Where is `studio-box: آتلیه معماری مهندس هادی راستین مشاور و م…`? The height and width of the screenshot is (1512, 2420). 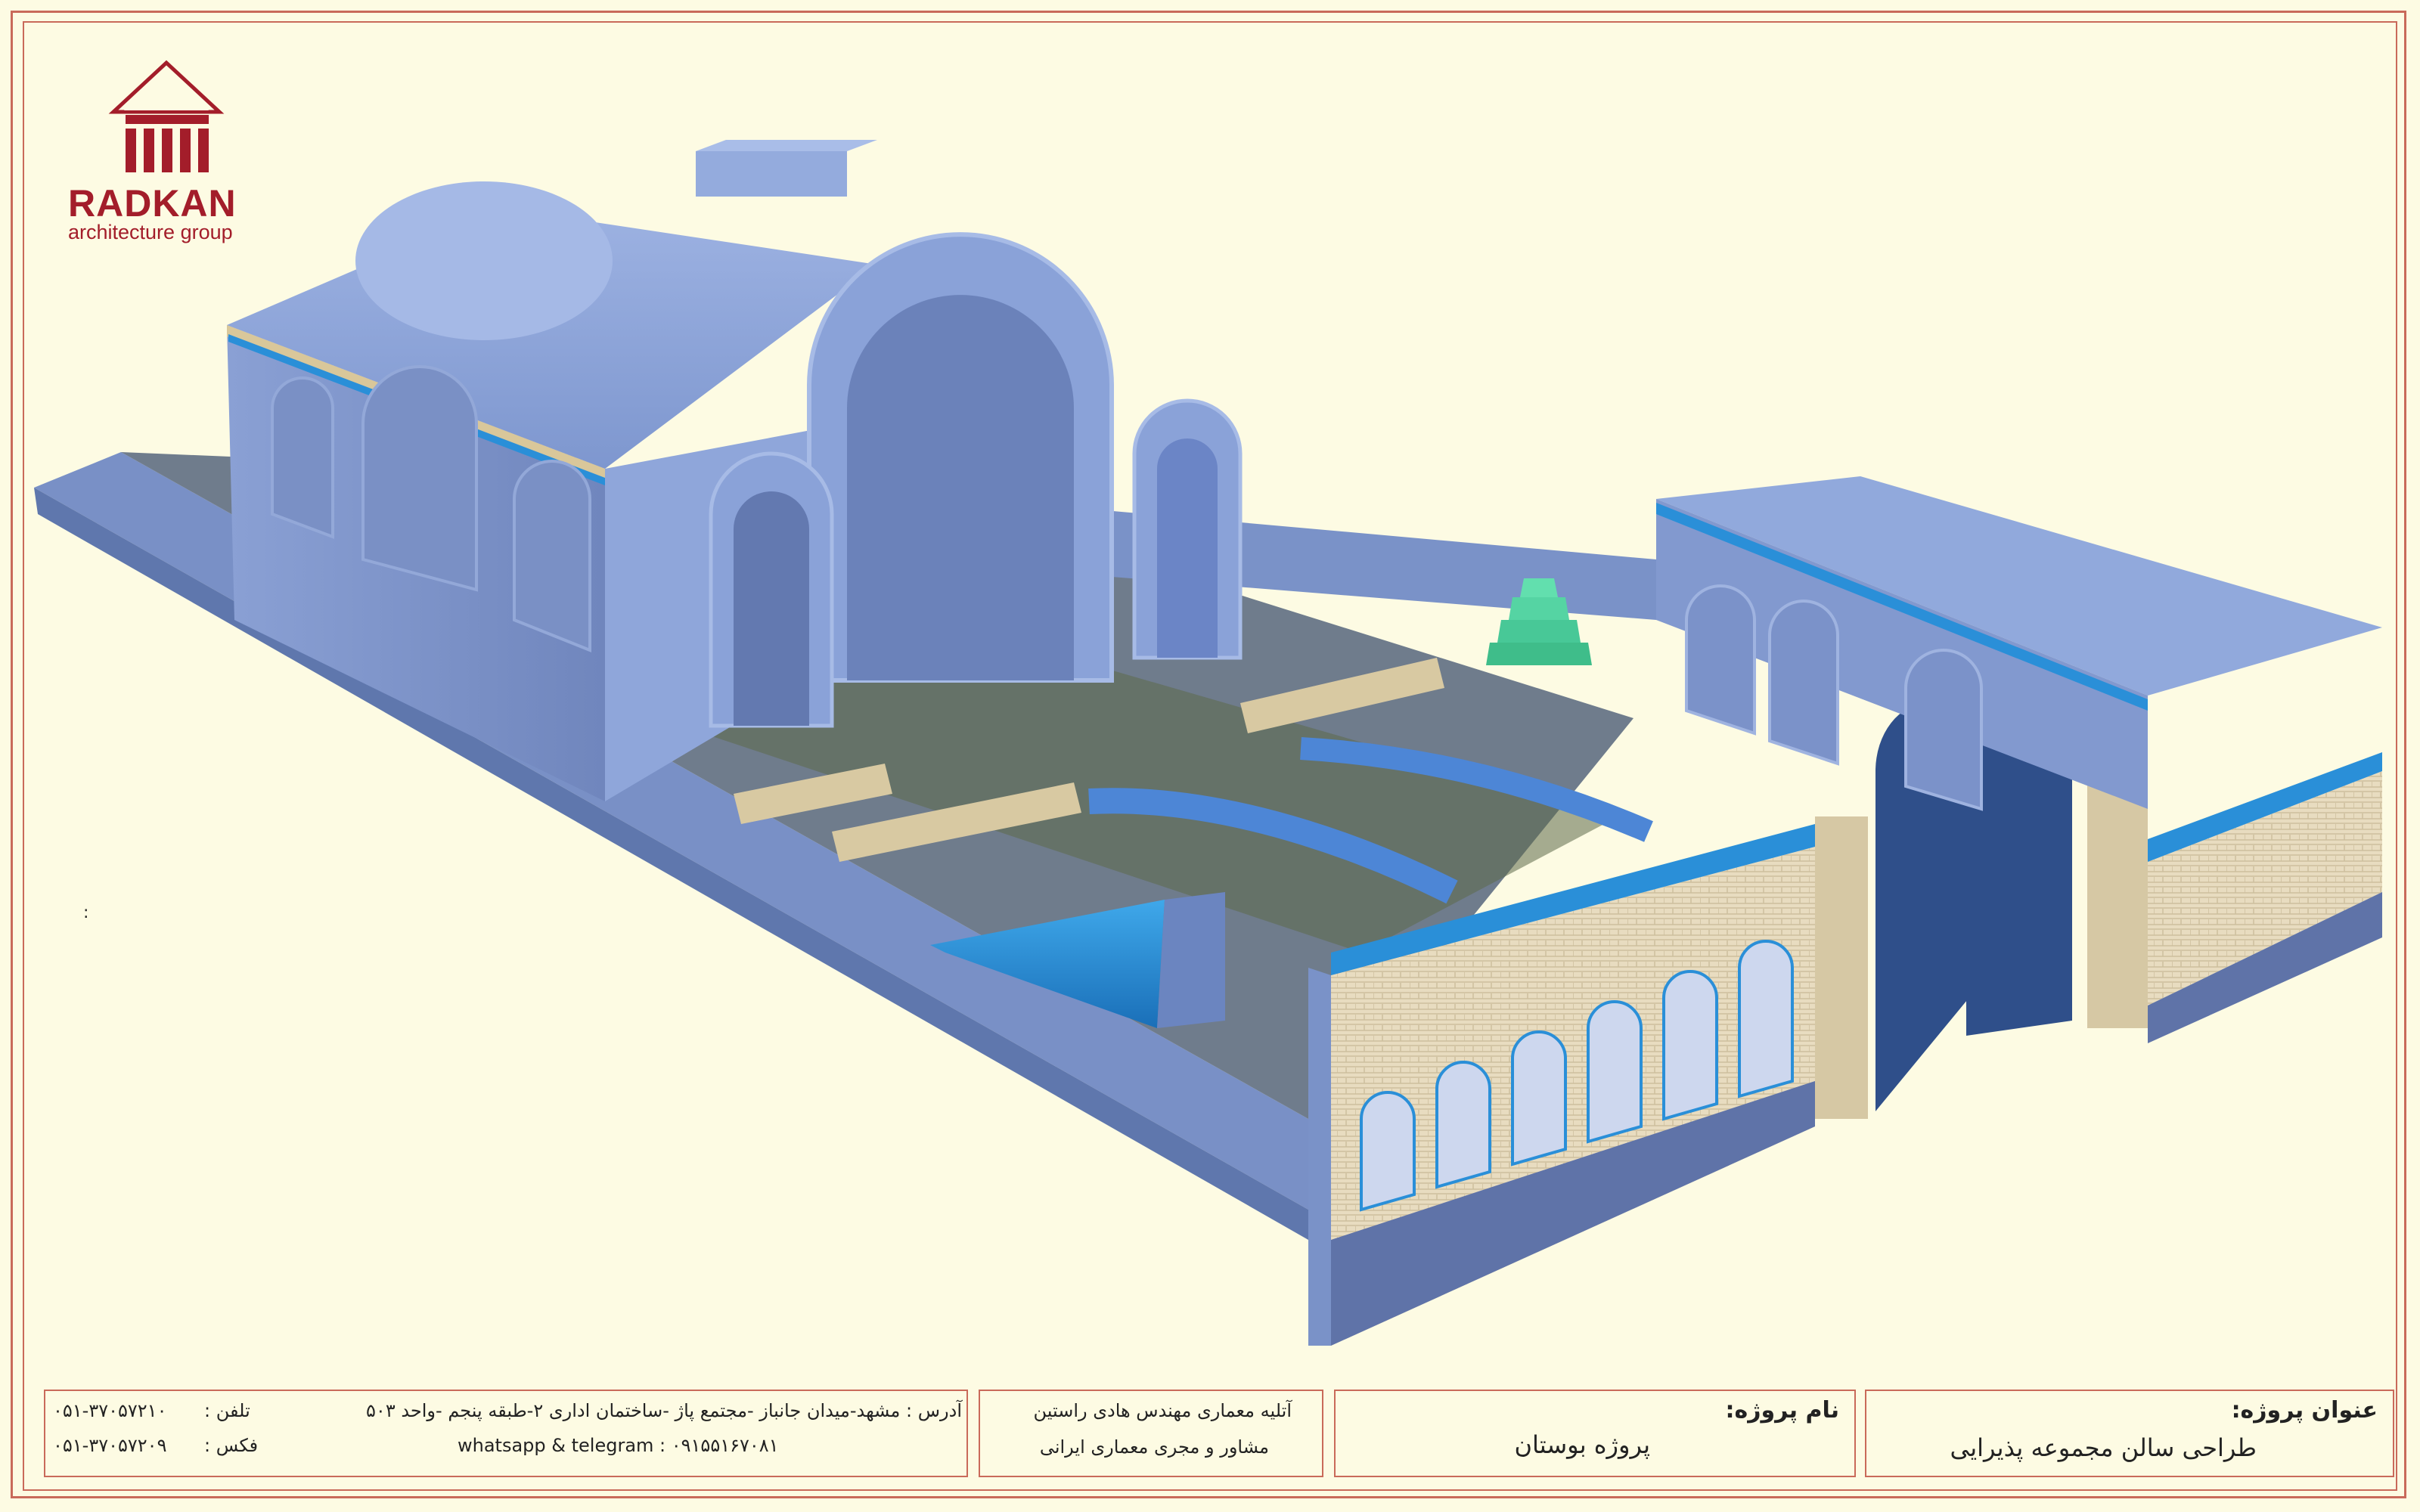
studio-box: آتلیه معماری مهندس هادی راستین مشاور و م… is located at coordinates (1151, 1433).